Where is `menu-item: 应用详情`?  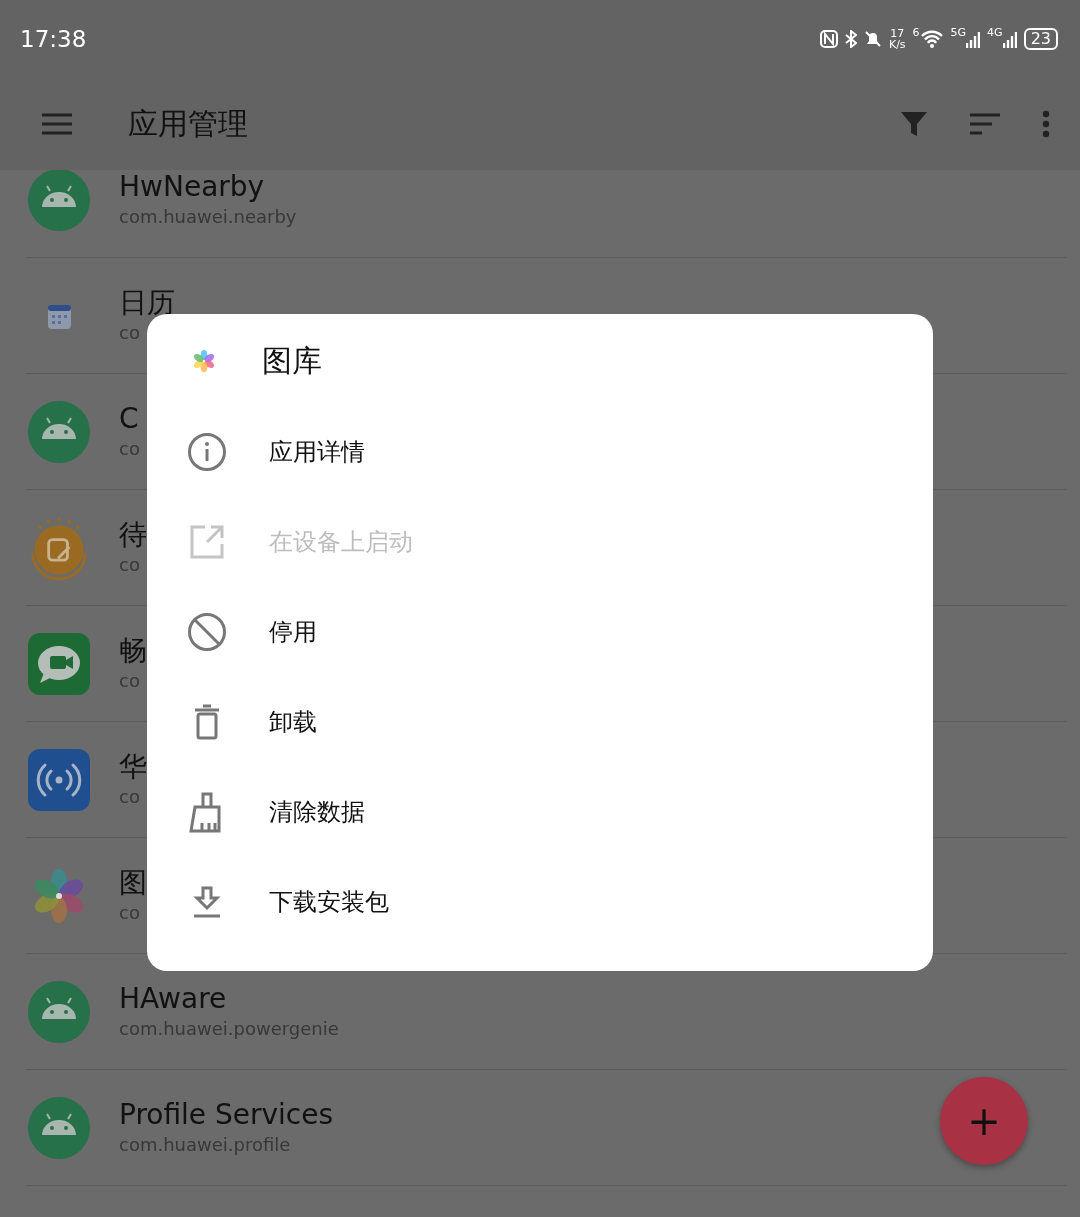 menu-item: 应用详情 is located at coordinates (540, 452).